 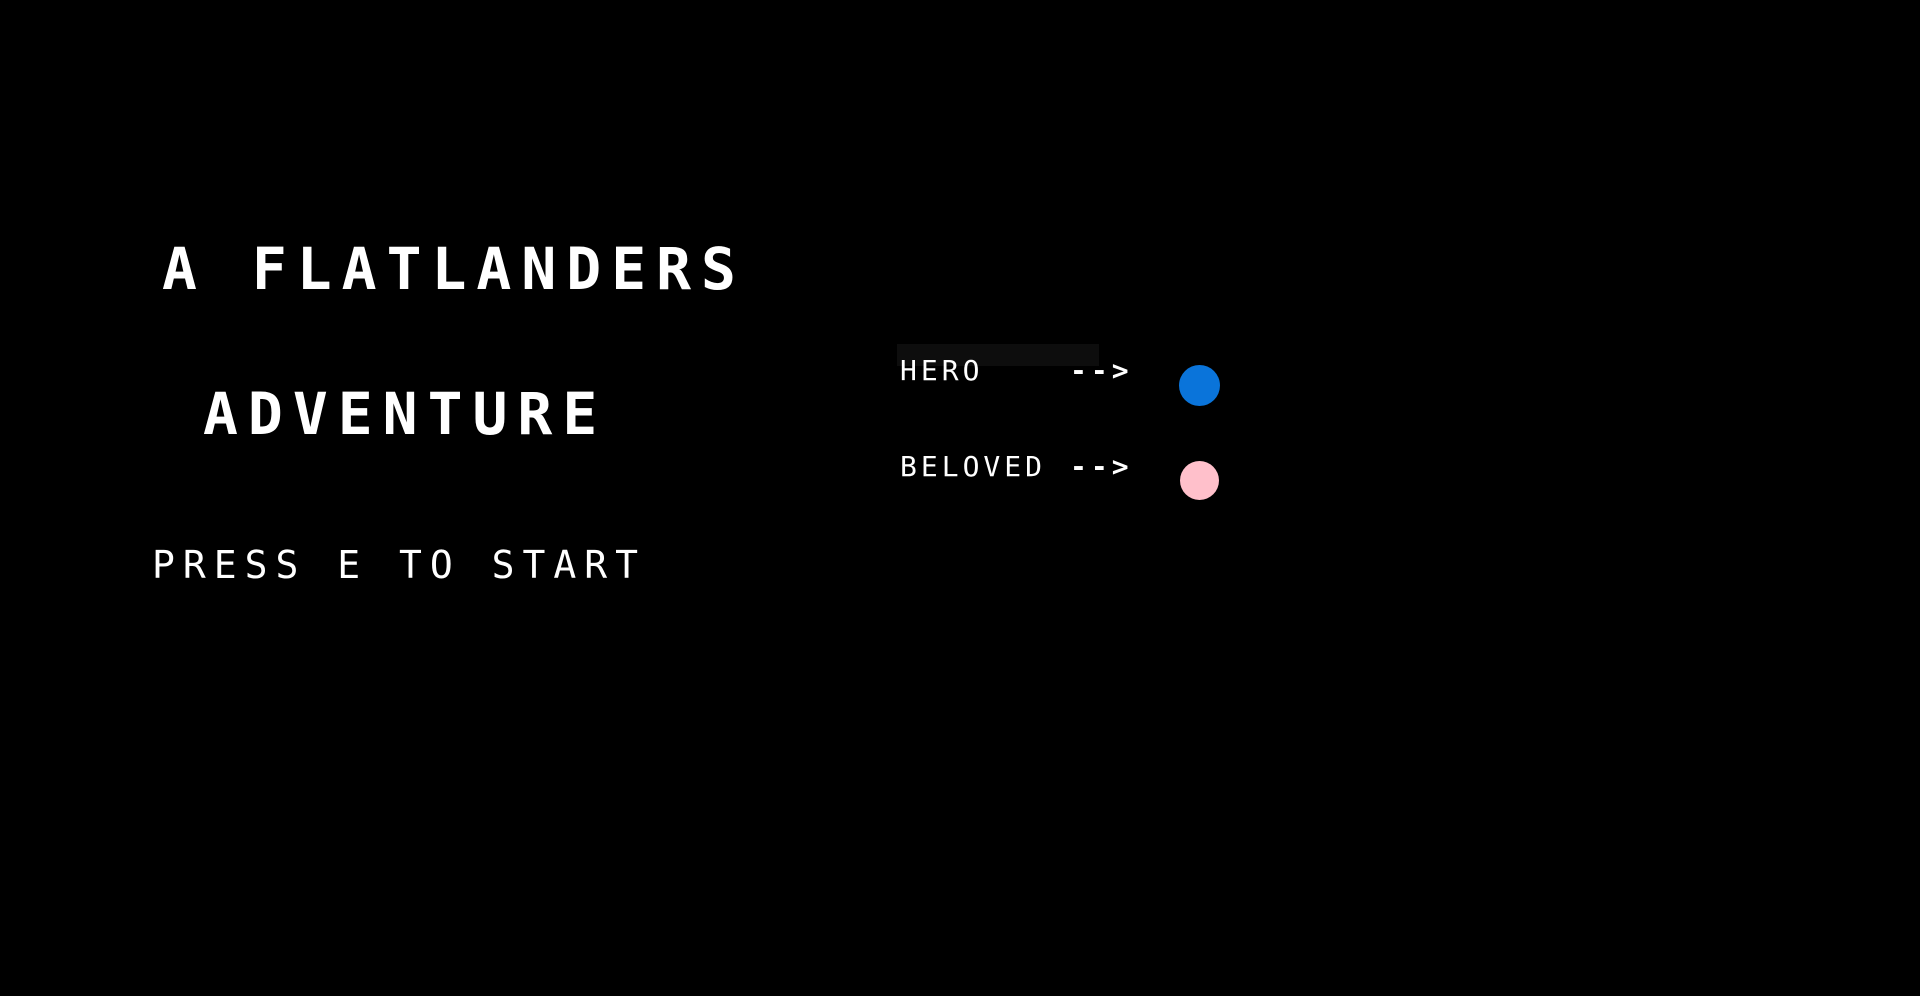 I want to click on hero-arrow: -->, so click(x=1101, y=370).